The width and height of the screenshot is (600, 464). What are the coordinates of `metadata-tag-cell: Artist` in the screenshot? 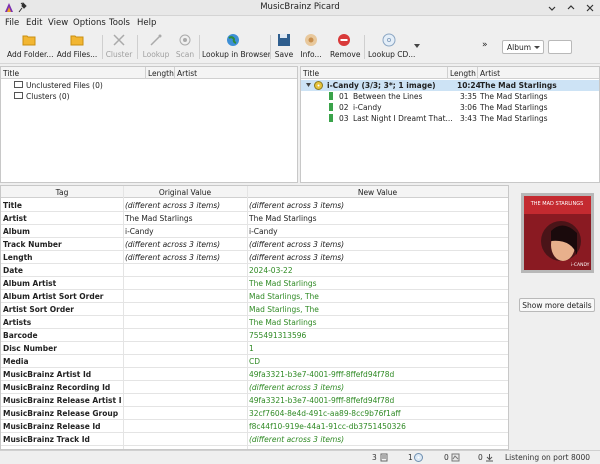 It's located at (15, 218).